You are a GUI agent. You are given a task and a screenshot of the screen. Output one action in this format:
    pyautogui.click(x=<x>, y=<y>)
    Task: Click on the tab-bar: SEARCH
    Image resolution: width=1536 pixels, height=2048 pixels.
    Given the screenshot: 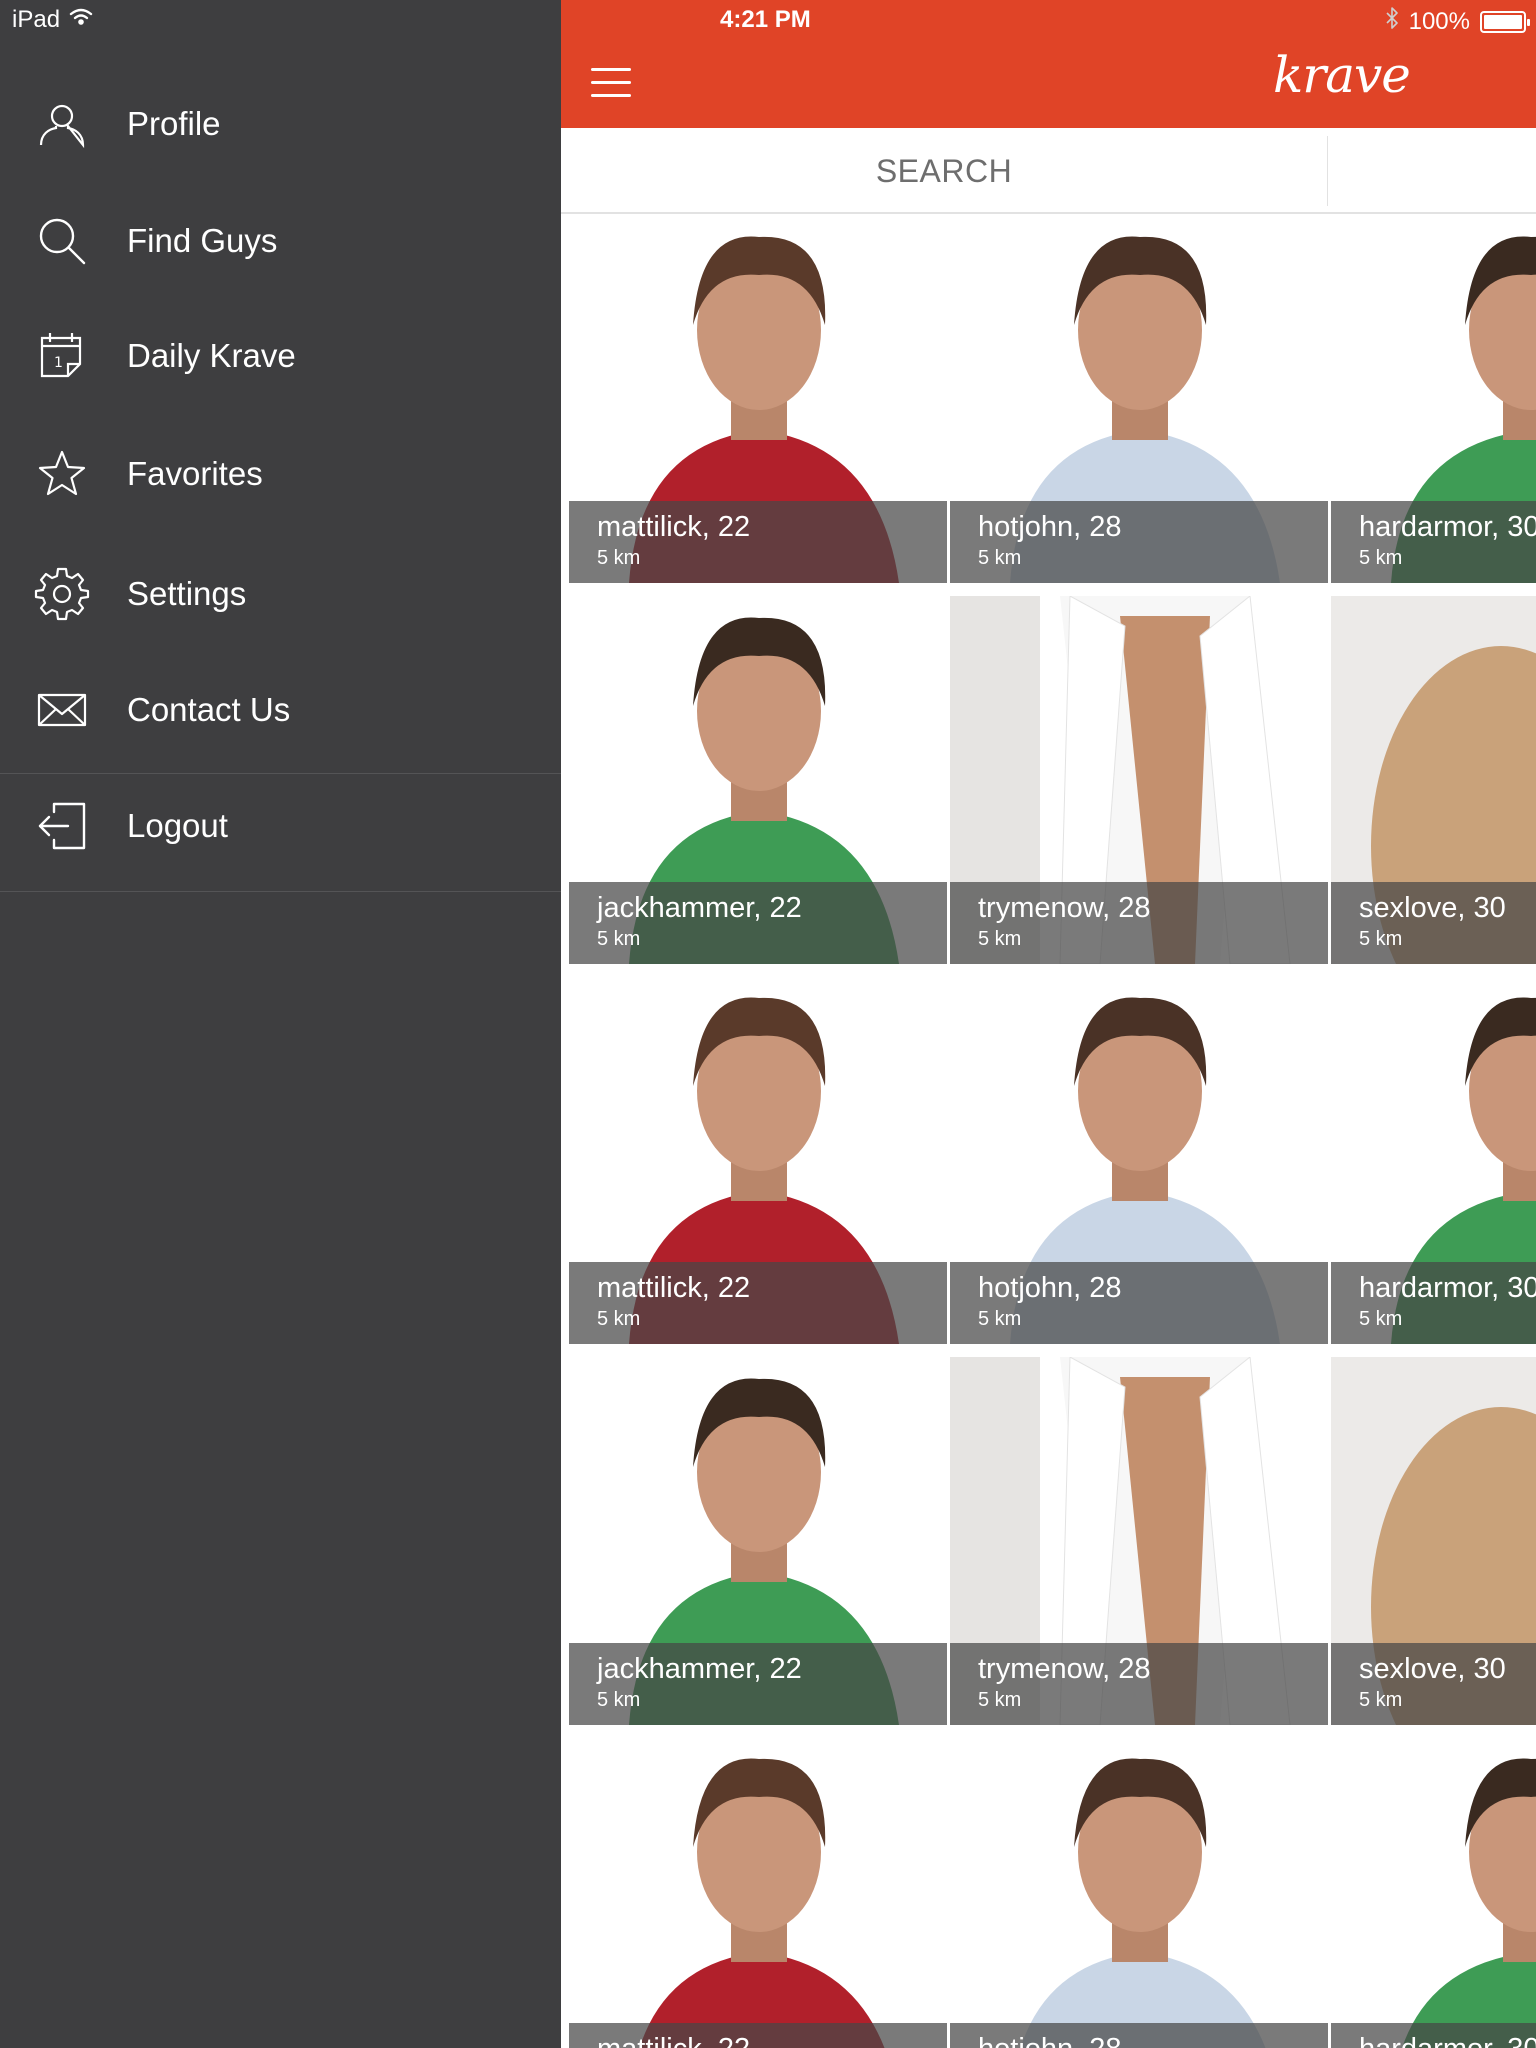 What is the action you would take?
    pyautogui.click(x=1048, y=171)
    